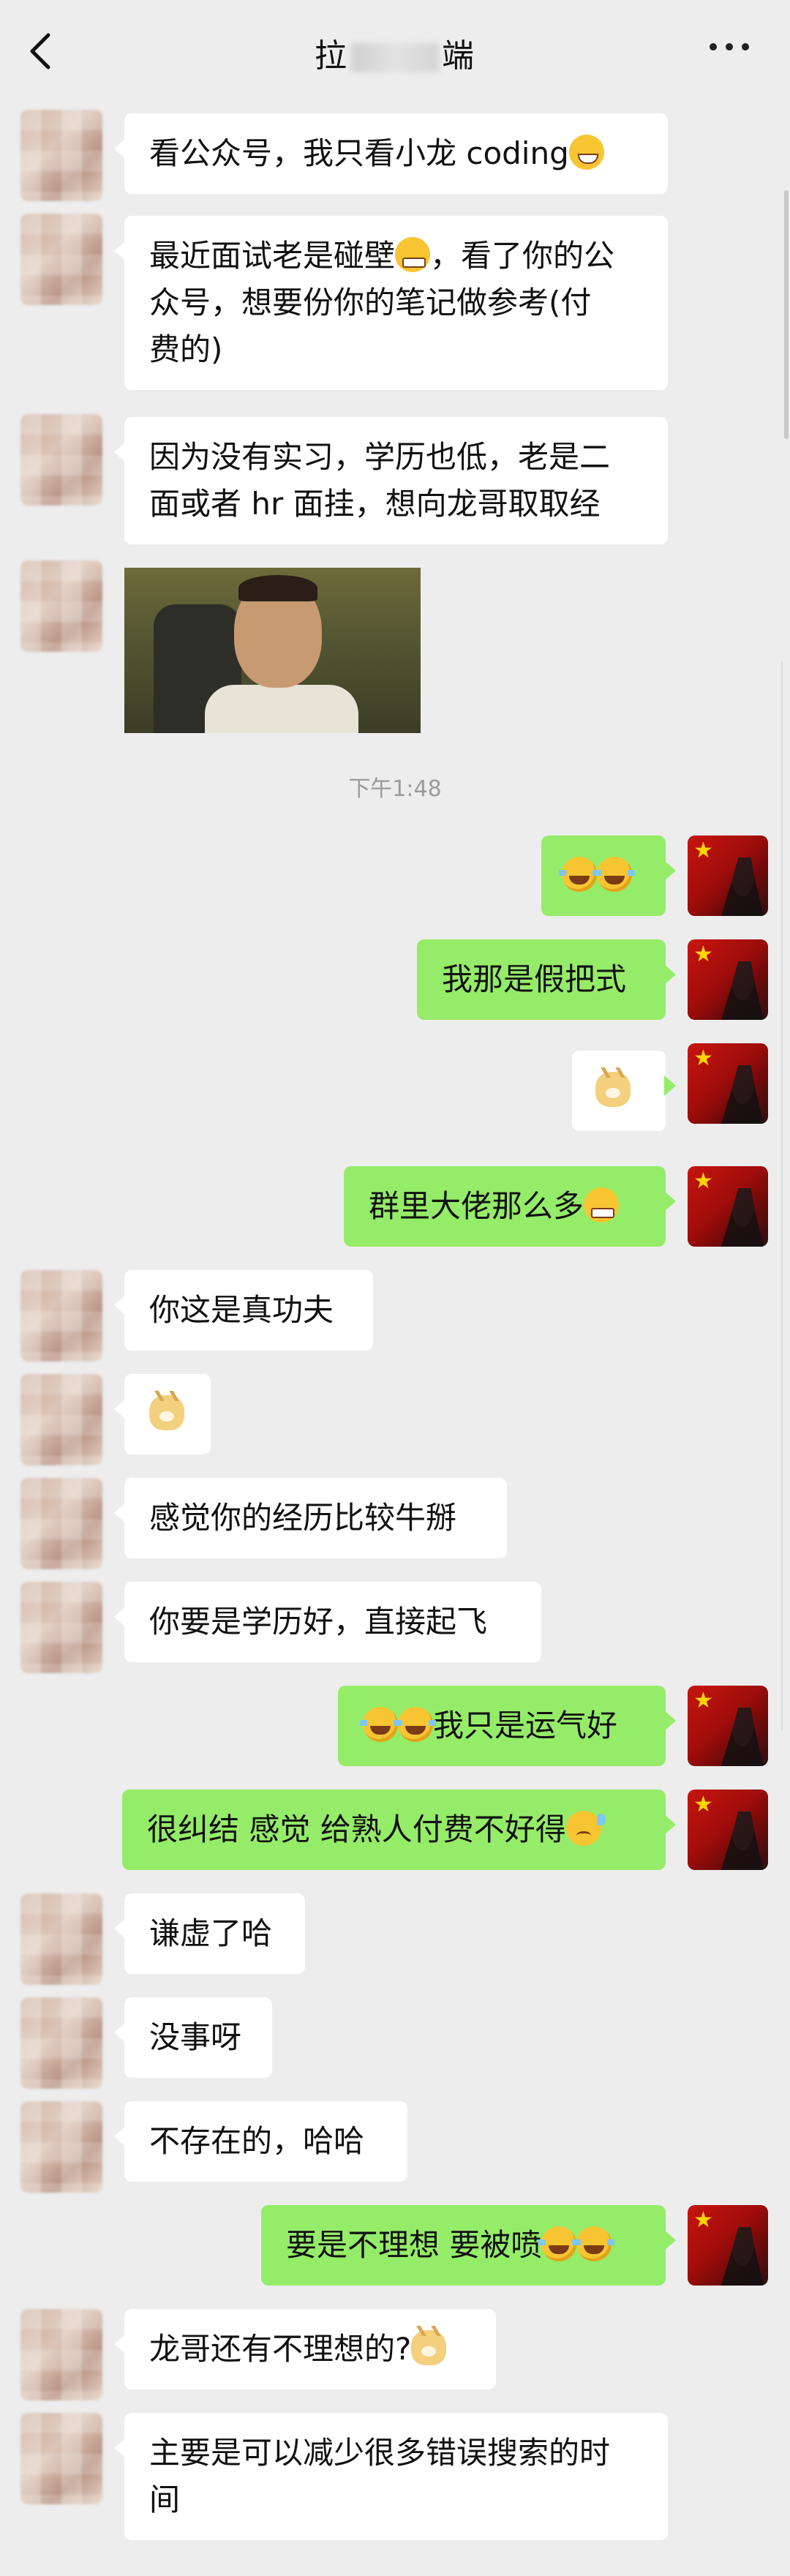  Describe the element at coordinates (356, 1829) in the screenshot. I see `message-text: 很纠结 感觉 给熟人付费不好得` at that location.